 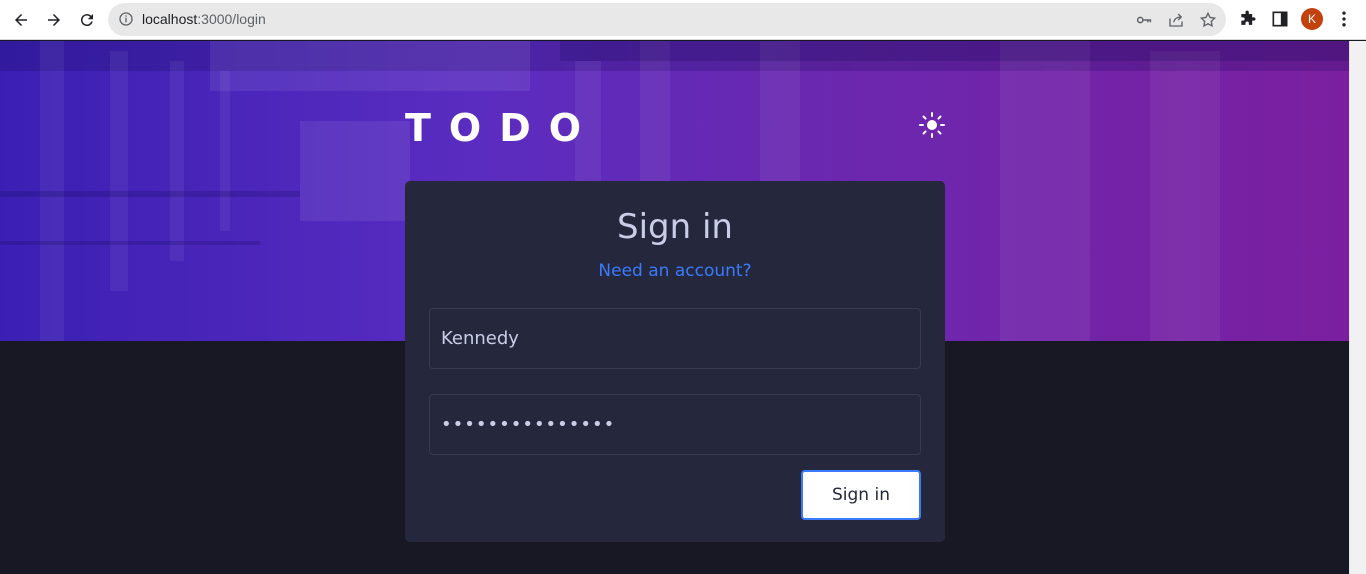 What do you see at coordinates (675, 424) in the screenshot?
I see `password-field` at bounding box center [675, 424].